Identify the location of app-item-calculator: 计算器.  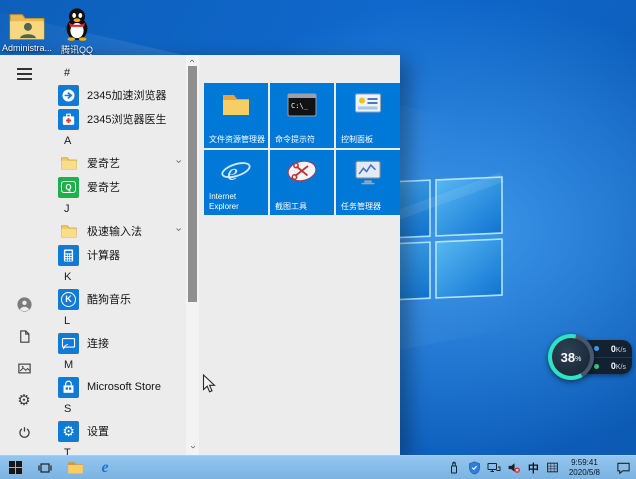
(117, 255).